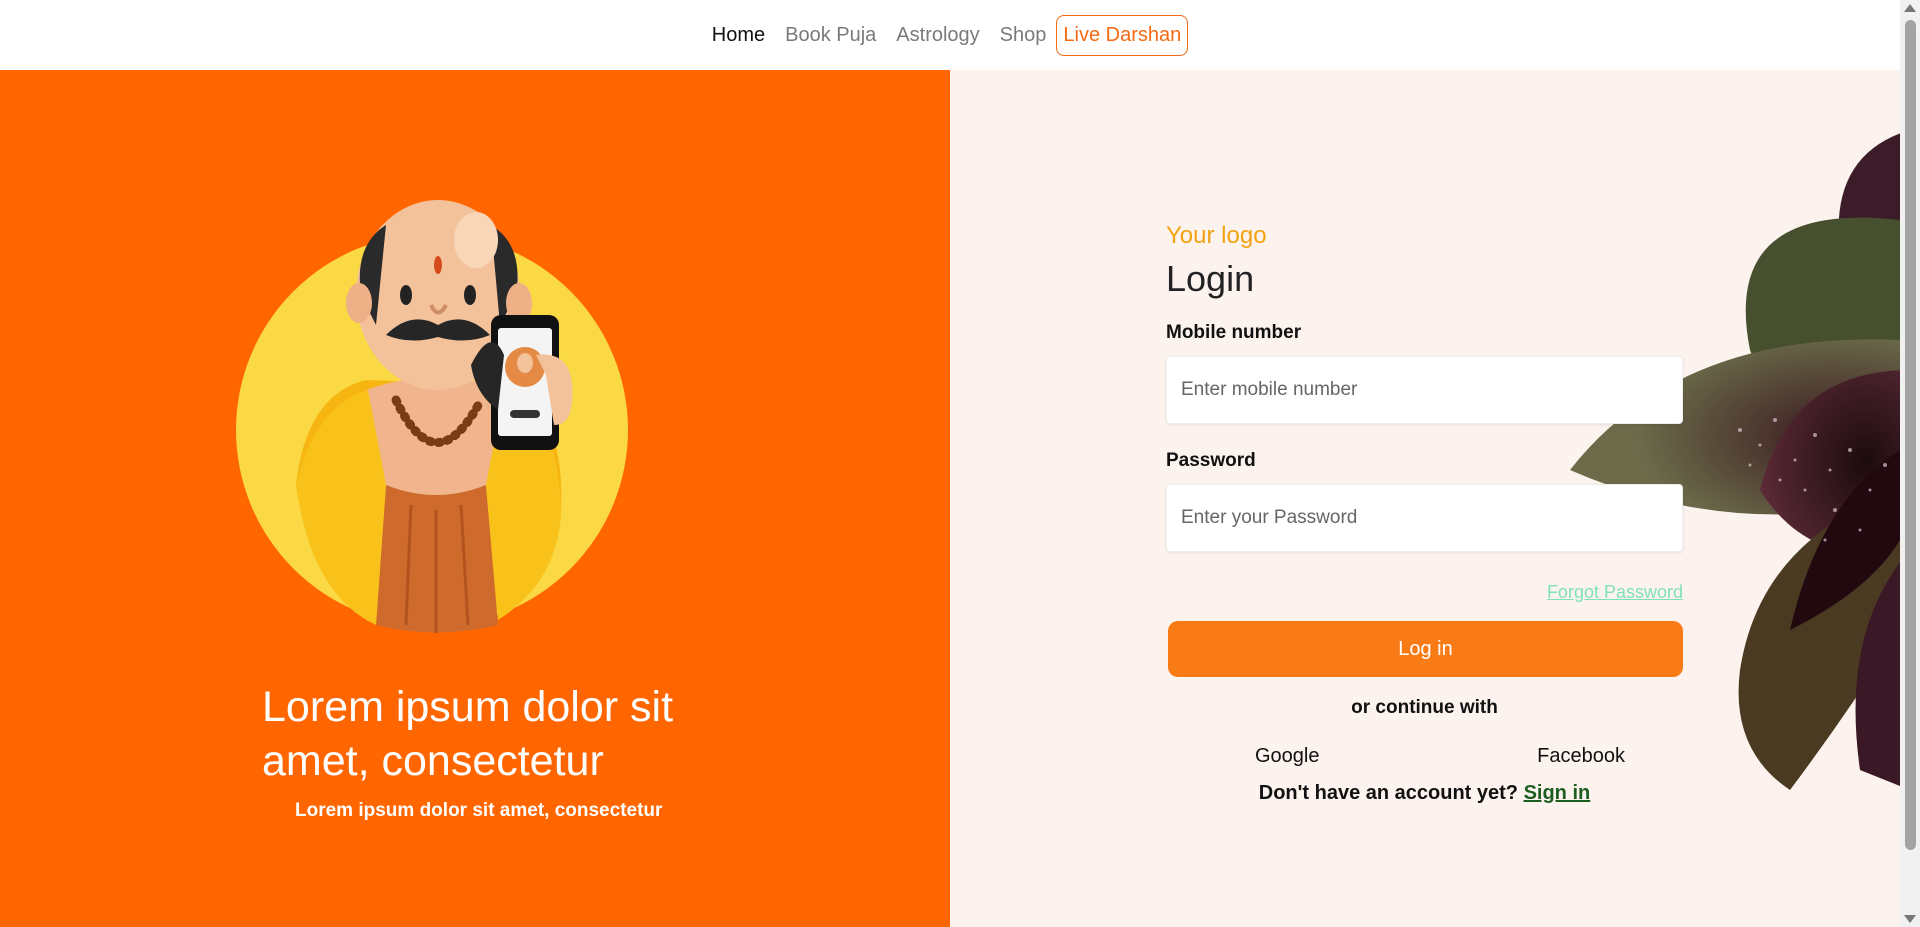 The image size is (1920, 927). I want to click on signup-prompt-row: Don't have an account yet? Sign in, so click(1424, 793).